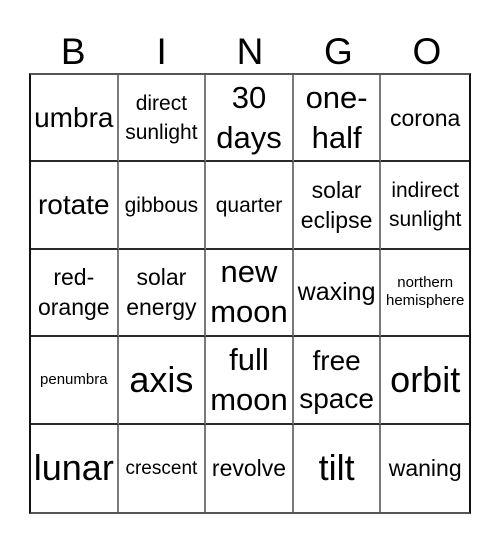  I want to click on bingo-cell: axis, so click(162, 381).